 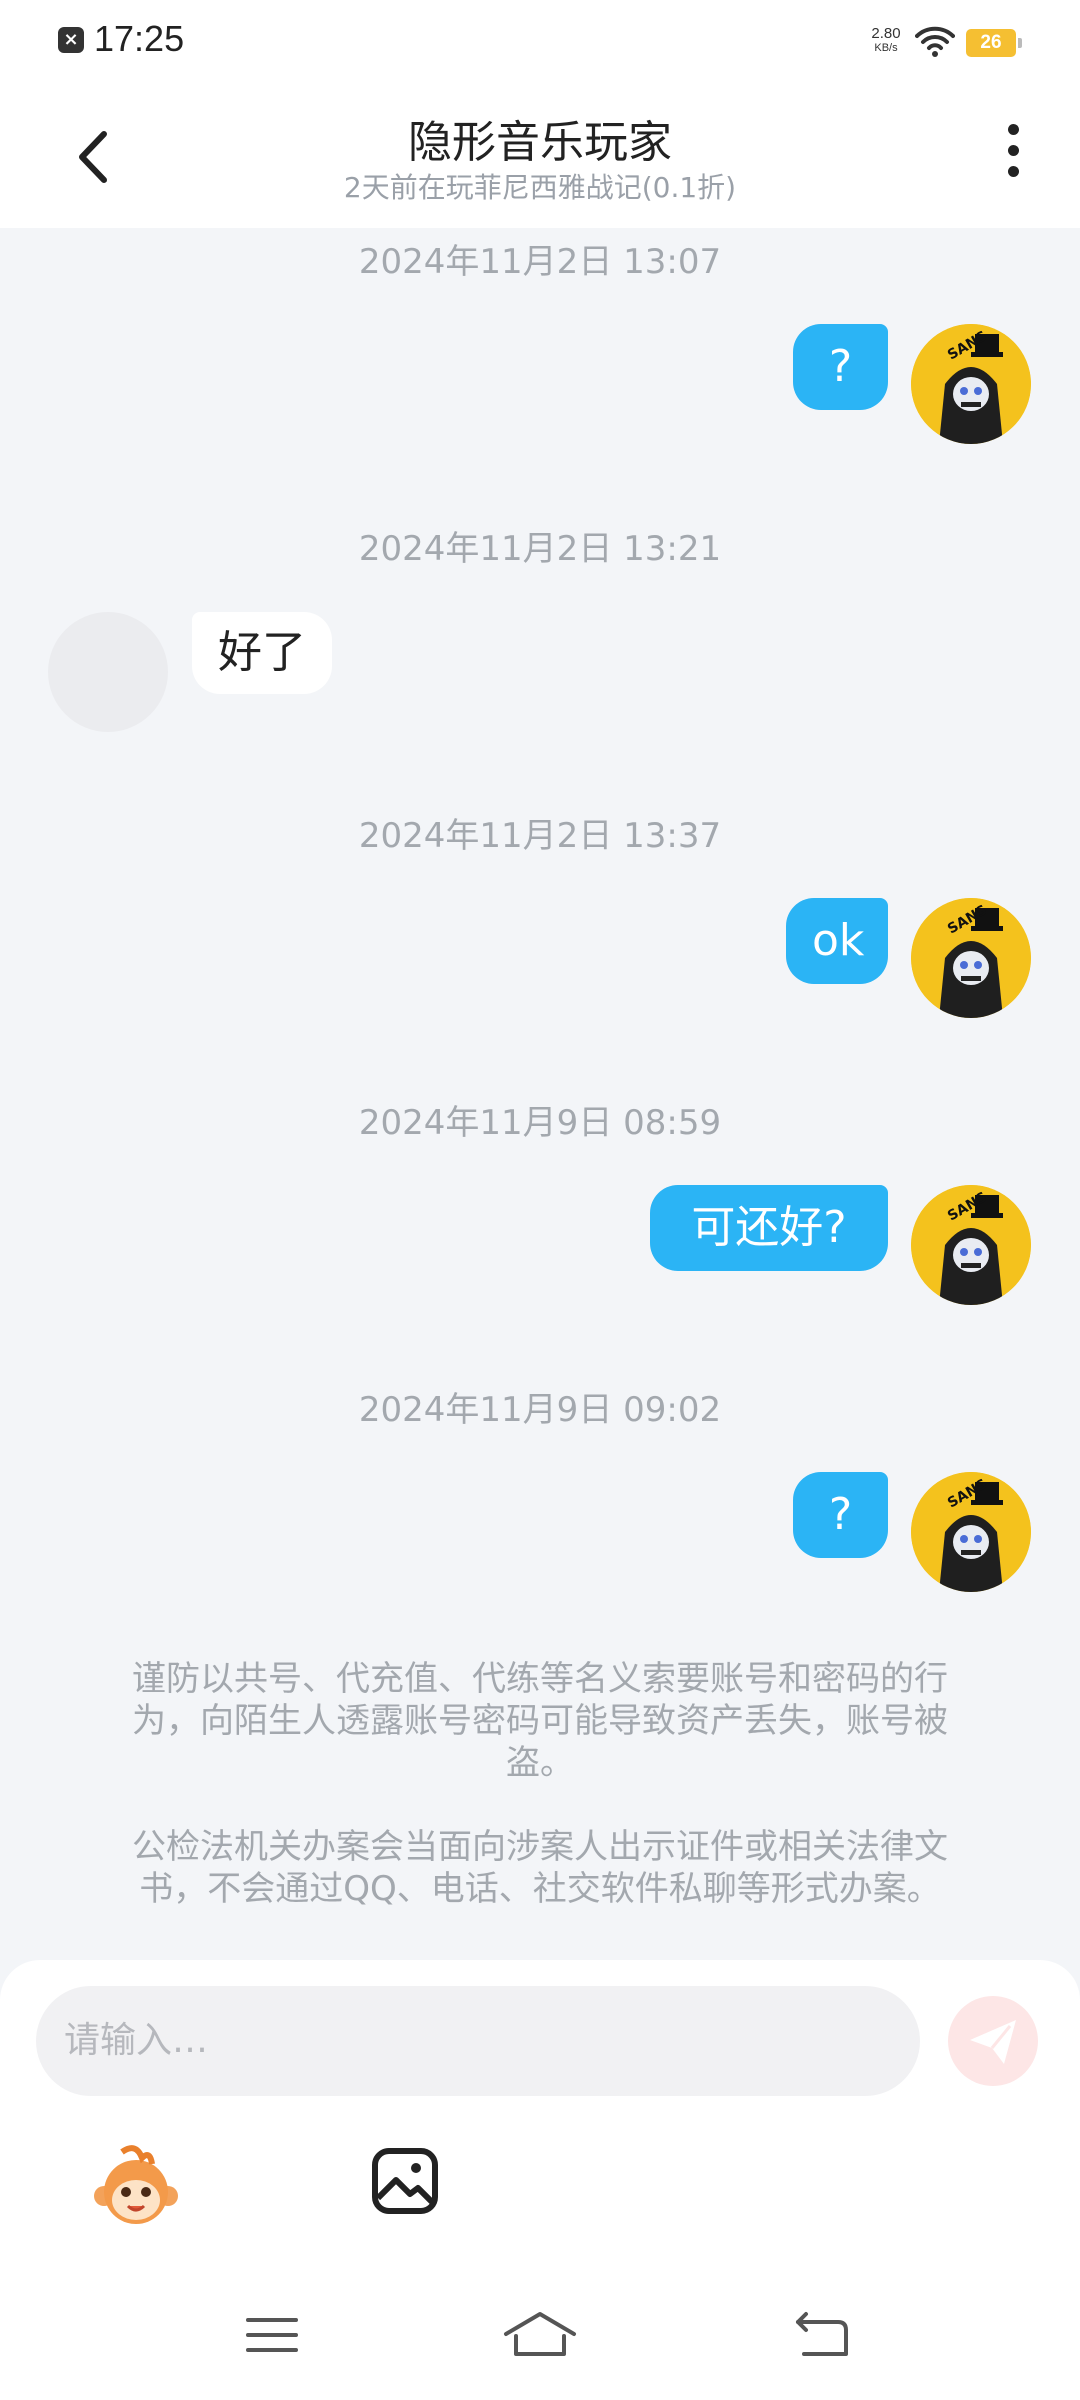 What do you see at coordinates (540, 42) in the screenshot?
I see `status-bar: × 17:25 2.80 KB/s 26` at bounding box center [540, 42].